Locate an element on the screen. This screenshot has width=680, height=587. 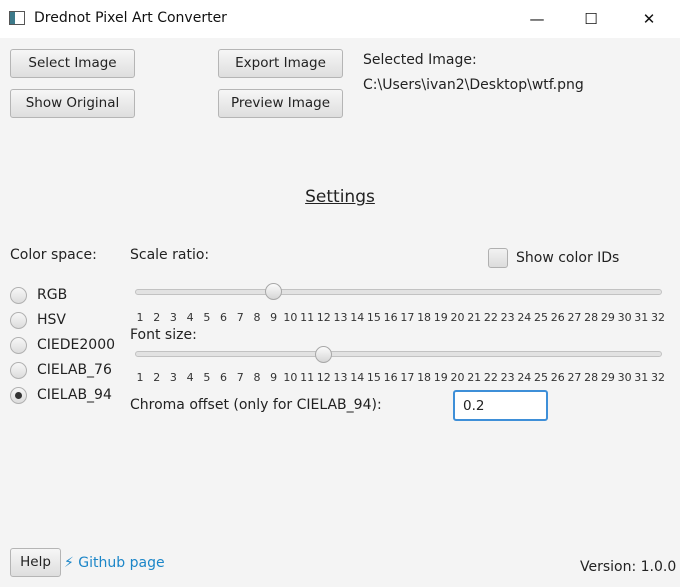
scale-ratio-tick: 1 is located at coordinates (140, 317).